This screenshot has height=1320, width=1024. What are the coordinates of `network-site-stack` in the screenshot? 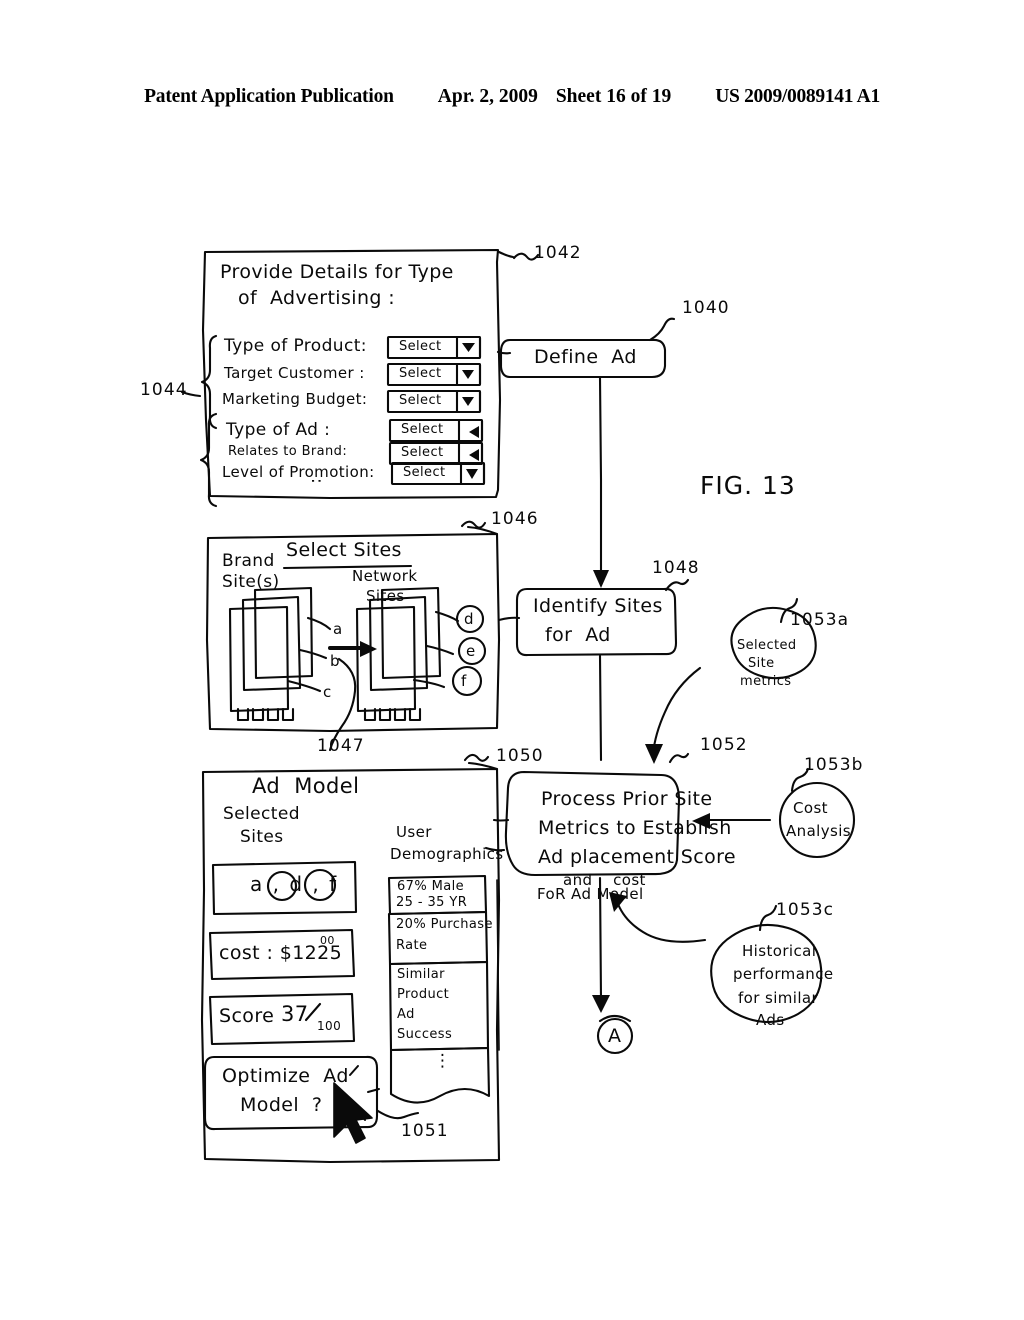 It's located at (398, 649).